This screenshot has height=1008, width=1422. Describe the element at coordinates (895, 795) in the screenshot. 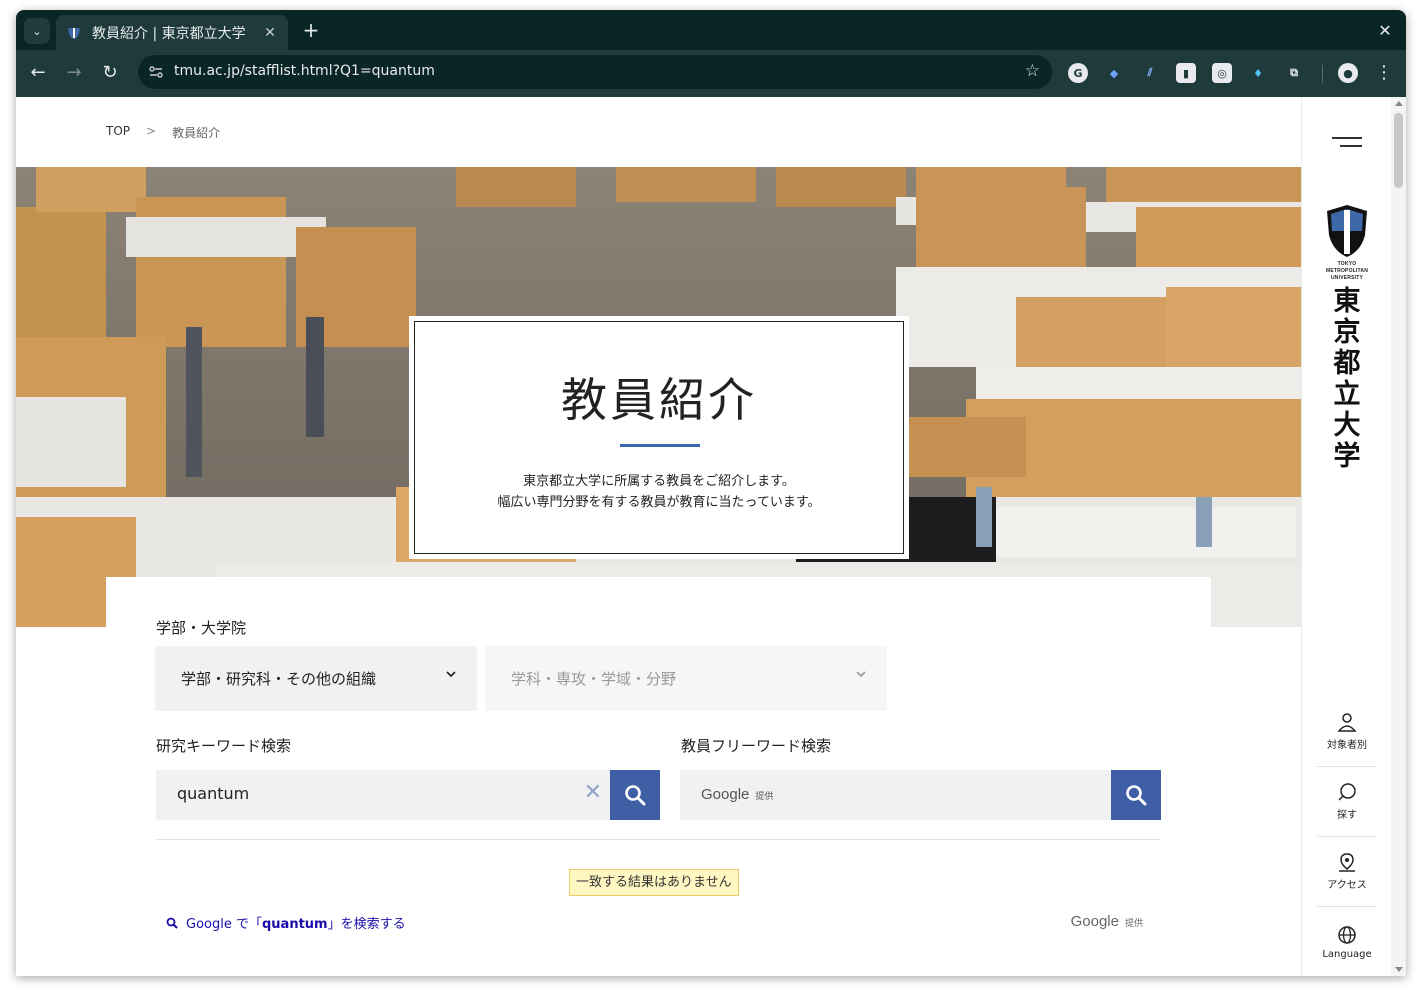

I see `freeword-search-input: Google 提供` at that location.